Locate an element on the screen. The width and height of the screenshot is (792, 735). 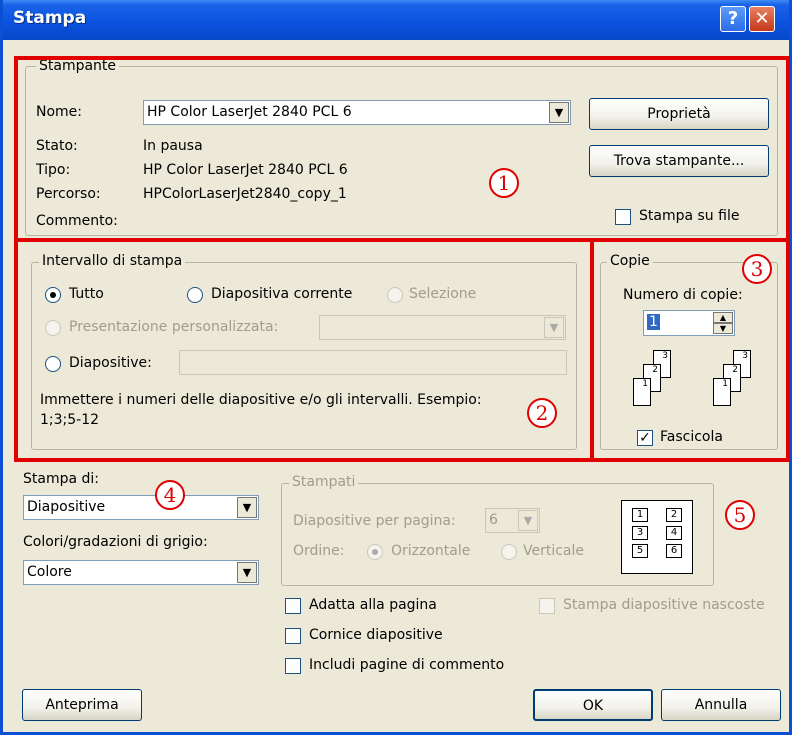
title-bar: Stampa ? ✕ is located at coordinates (396, 20).